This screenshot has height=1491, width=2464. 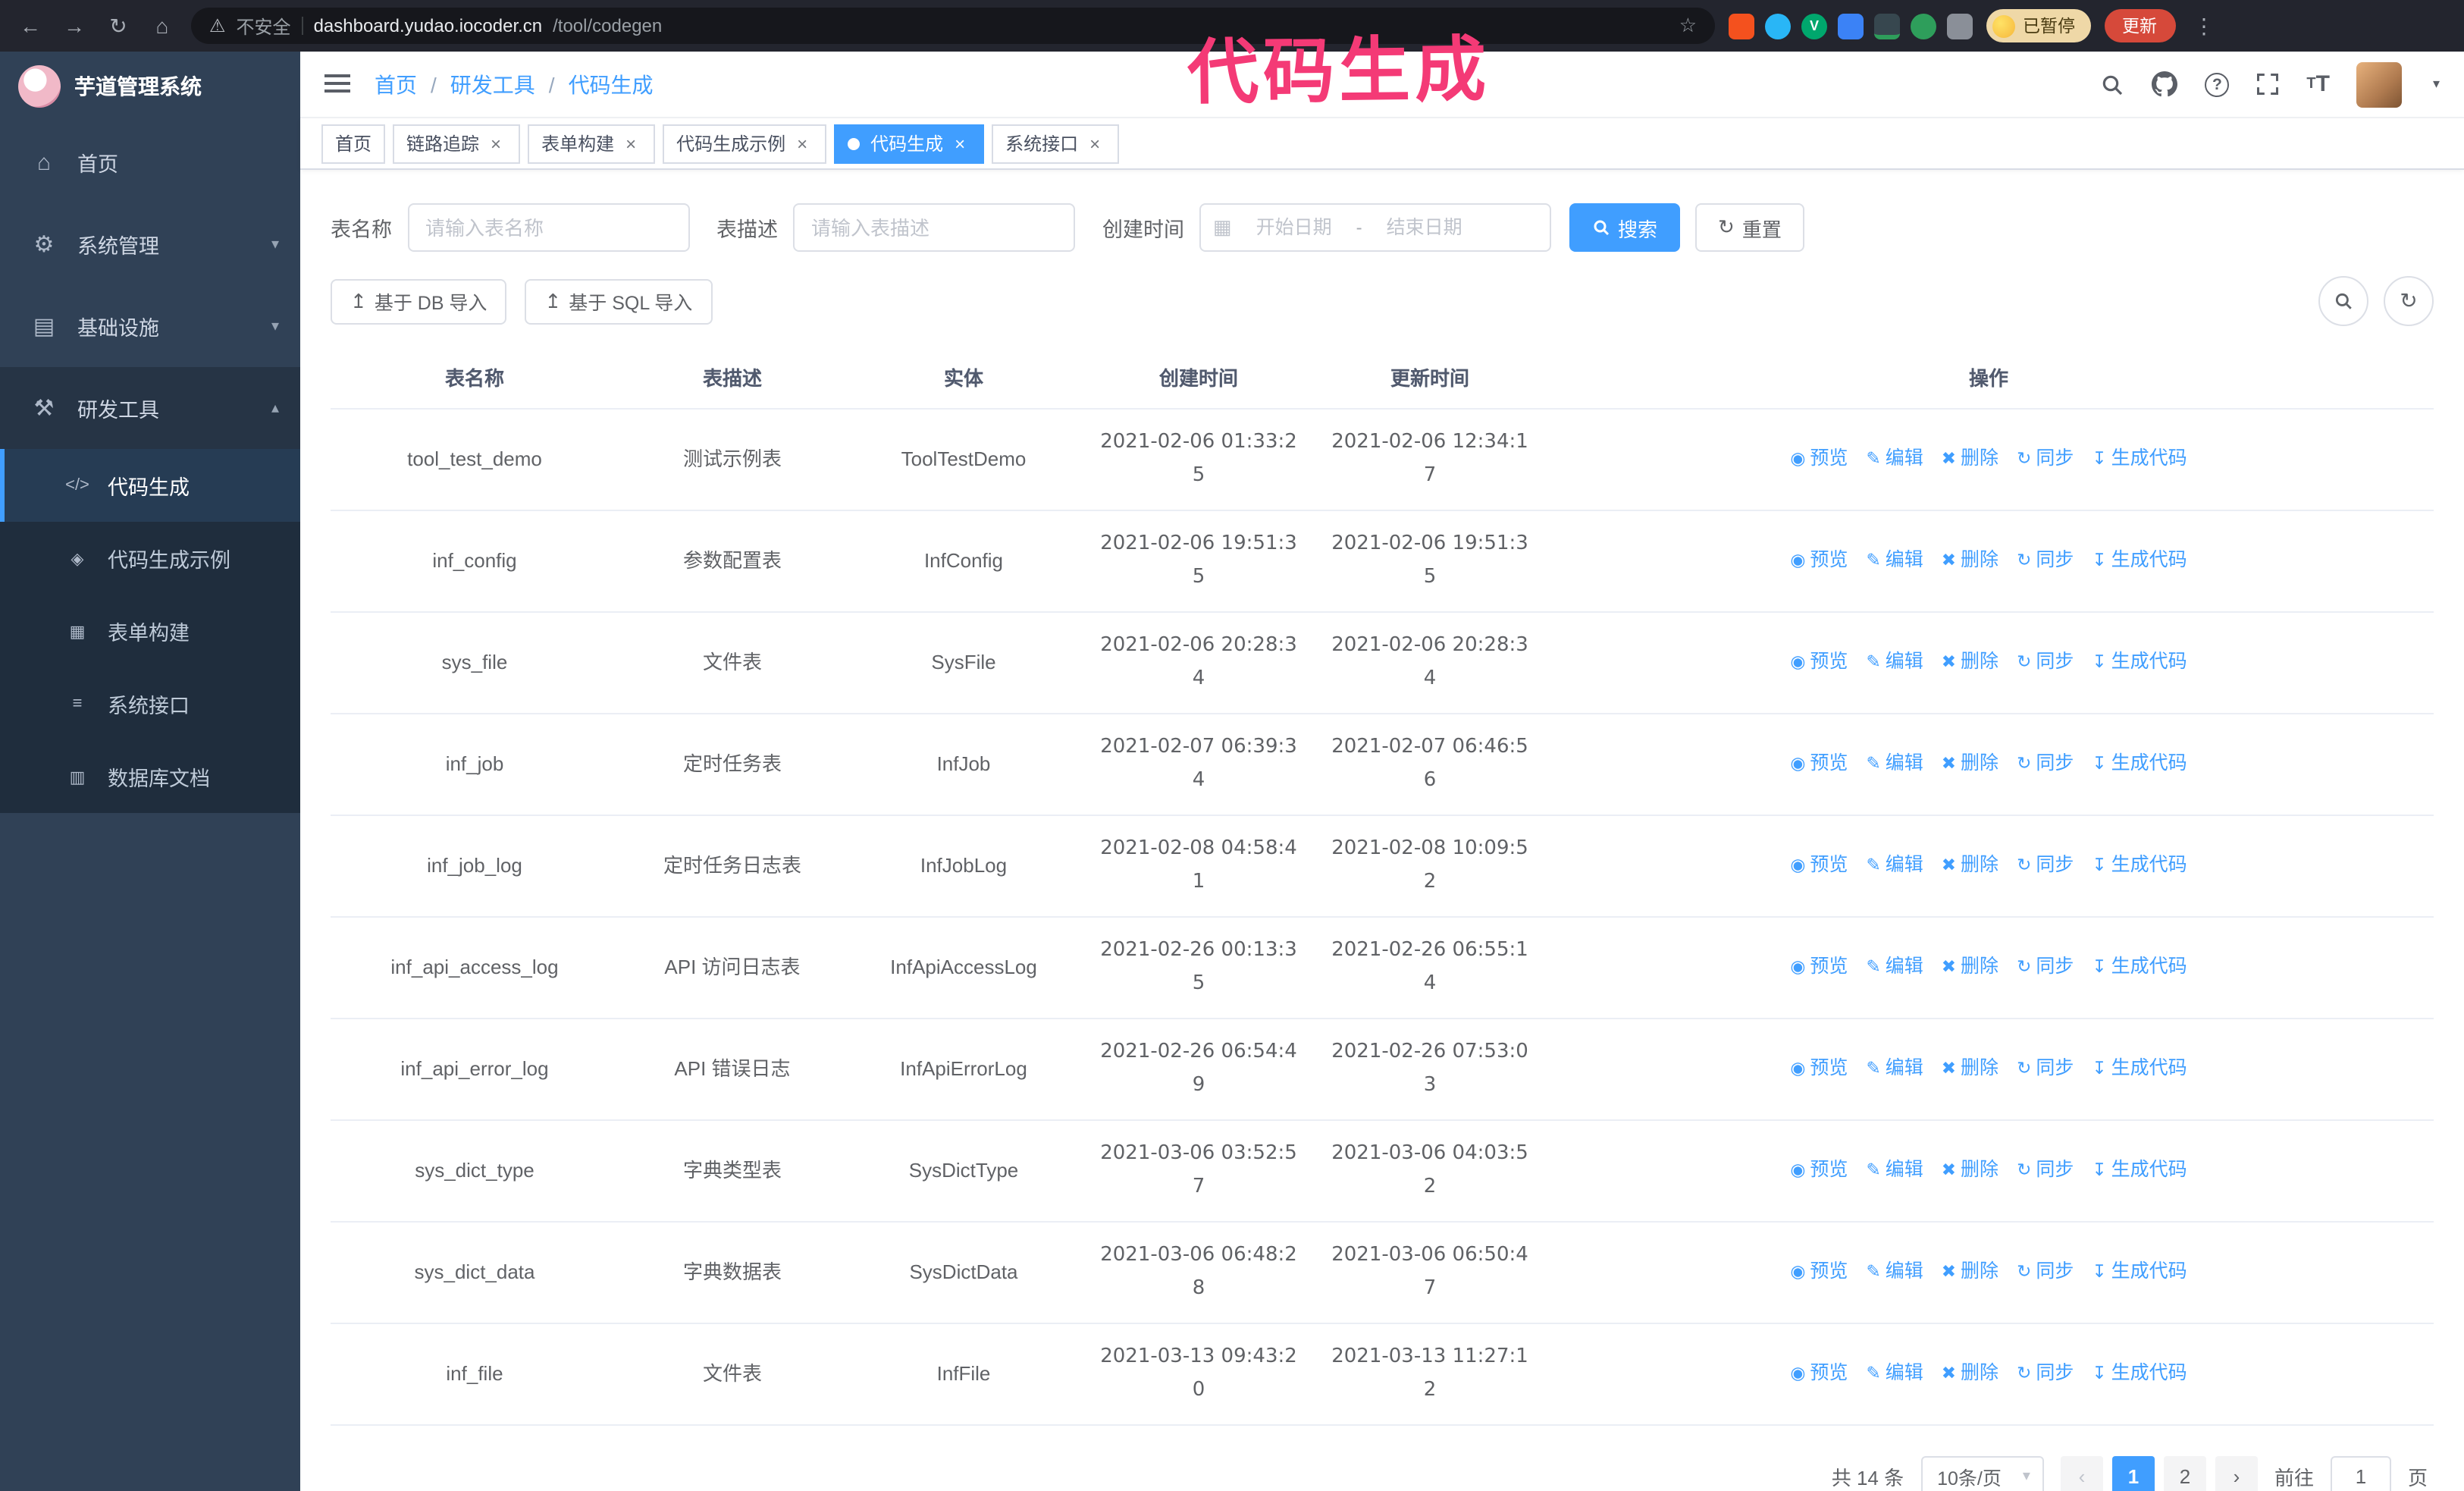 I want to click on sidebar-item-system-mgmt: ⚙ 系统管理 ▾, so click(x=150, y=244).